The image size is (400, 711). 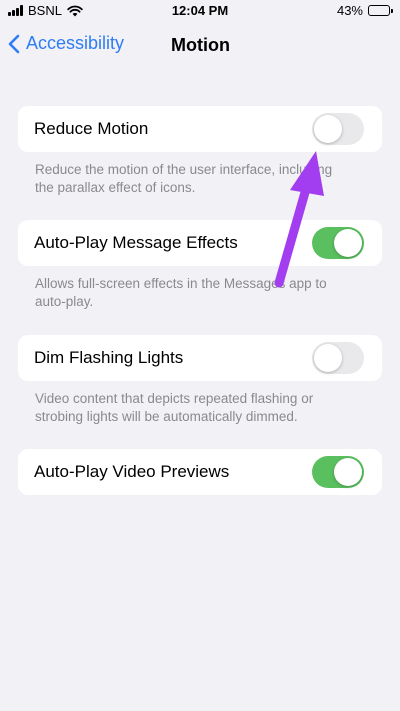 I want to click on back-button: Accessibility, so click(x=66, y=43).